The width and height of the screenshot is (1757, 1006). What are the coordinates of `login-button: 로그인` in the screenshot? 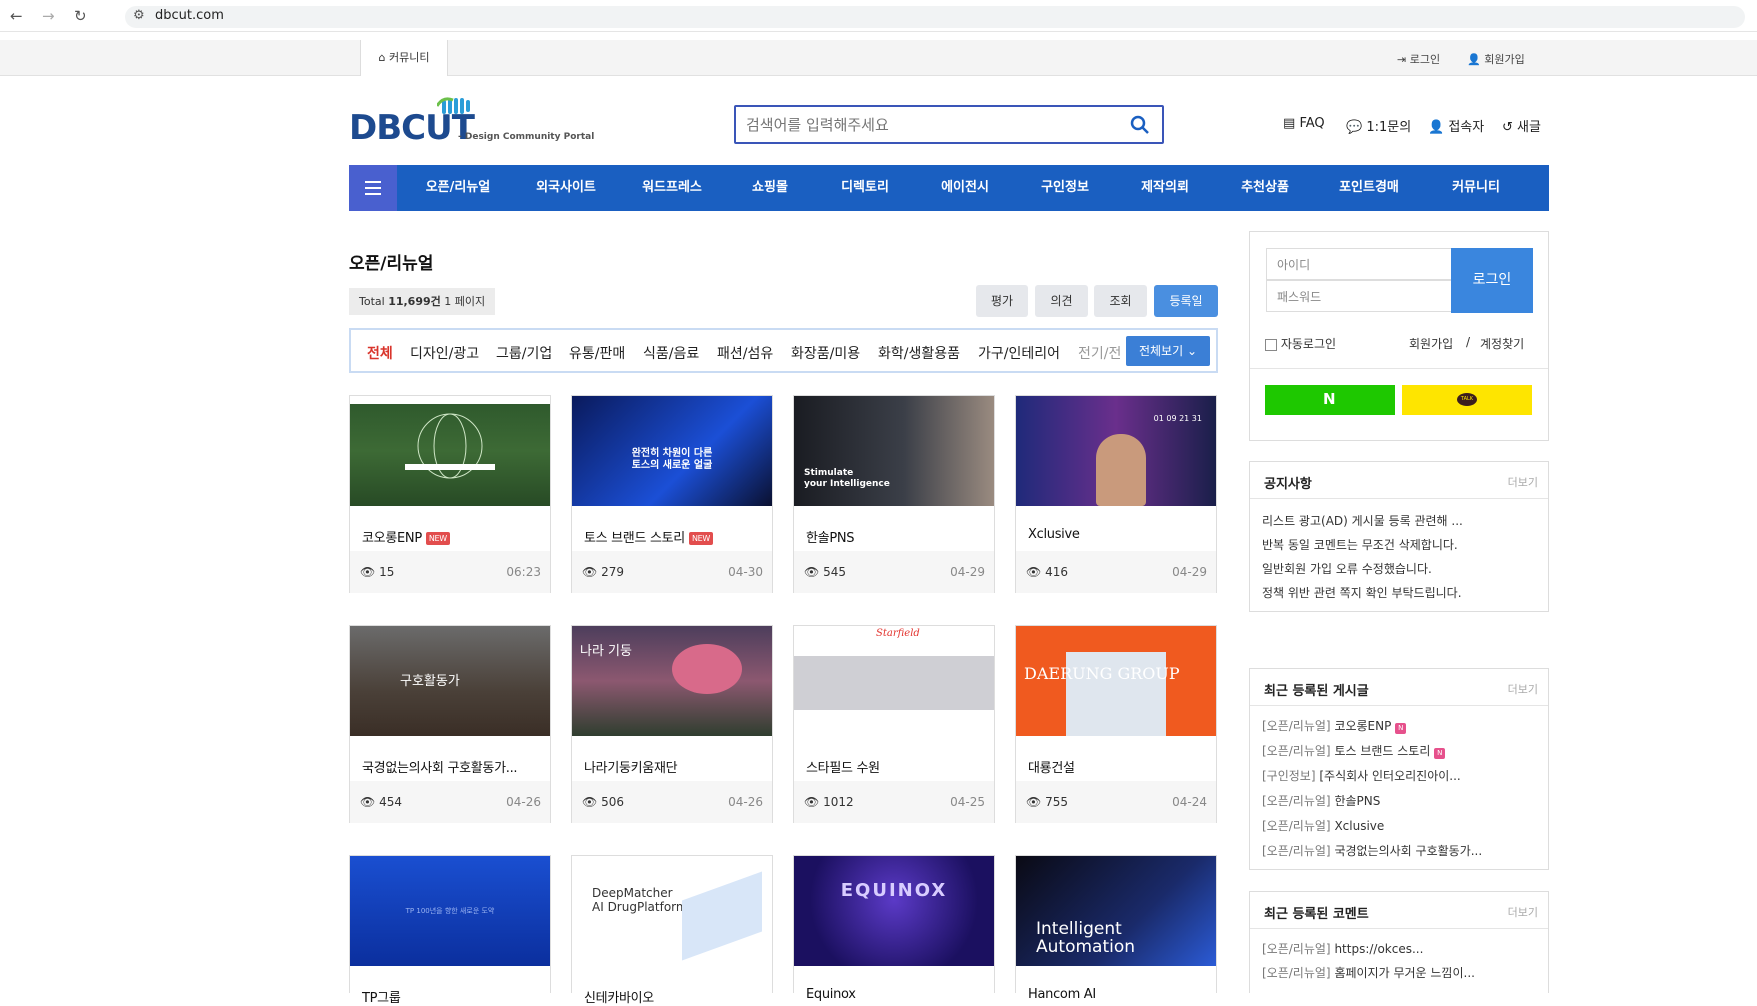 It's located at (1492, 280).